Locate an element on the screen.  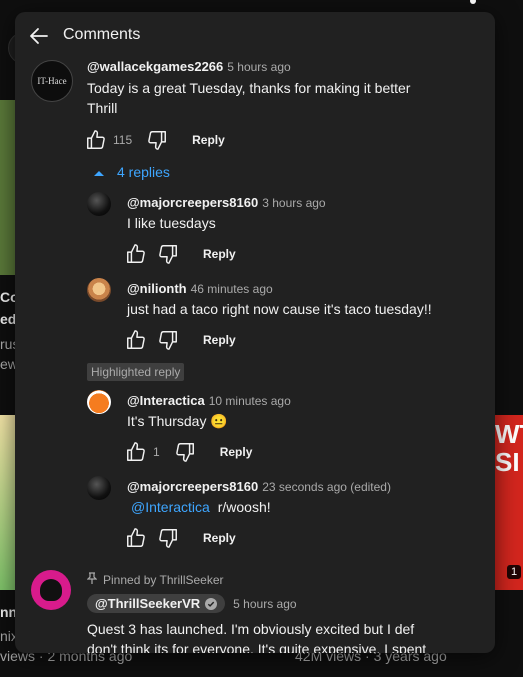
left-video-title-line2: ed is located at coordinates (8, 319).